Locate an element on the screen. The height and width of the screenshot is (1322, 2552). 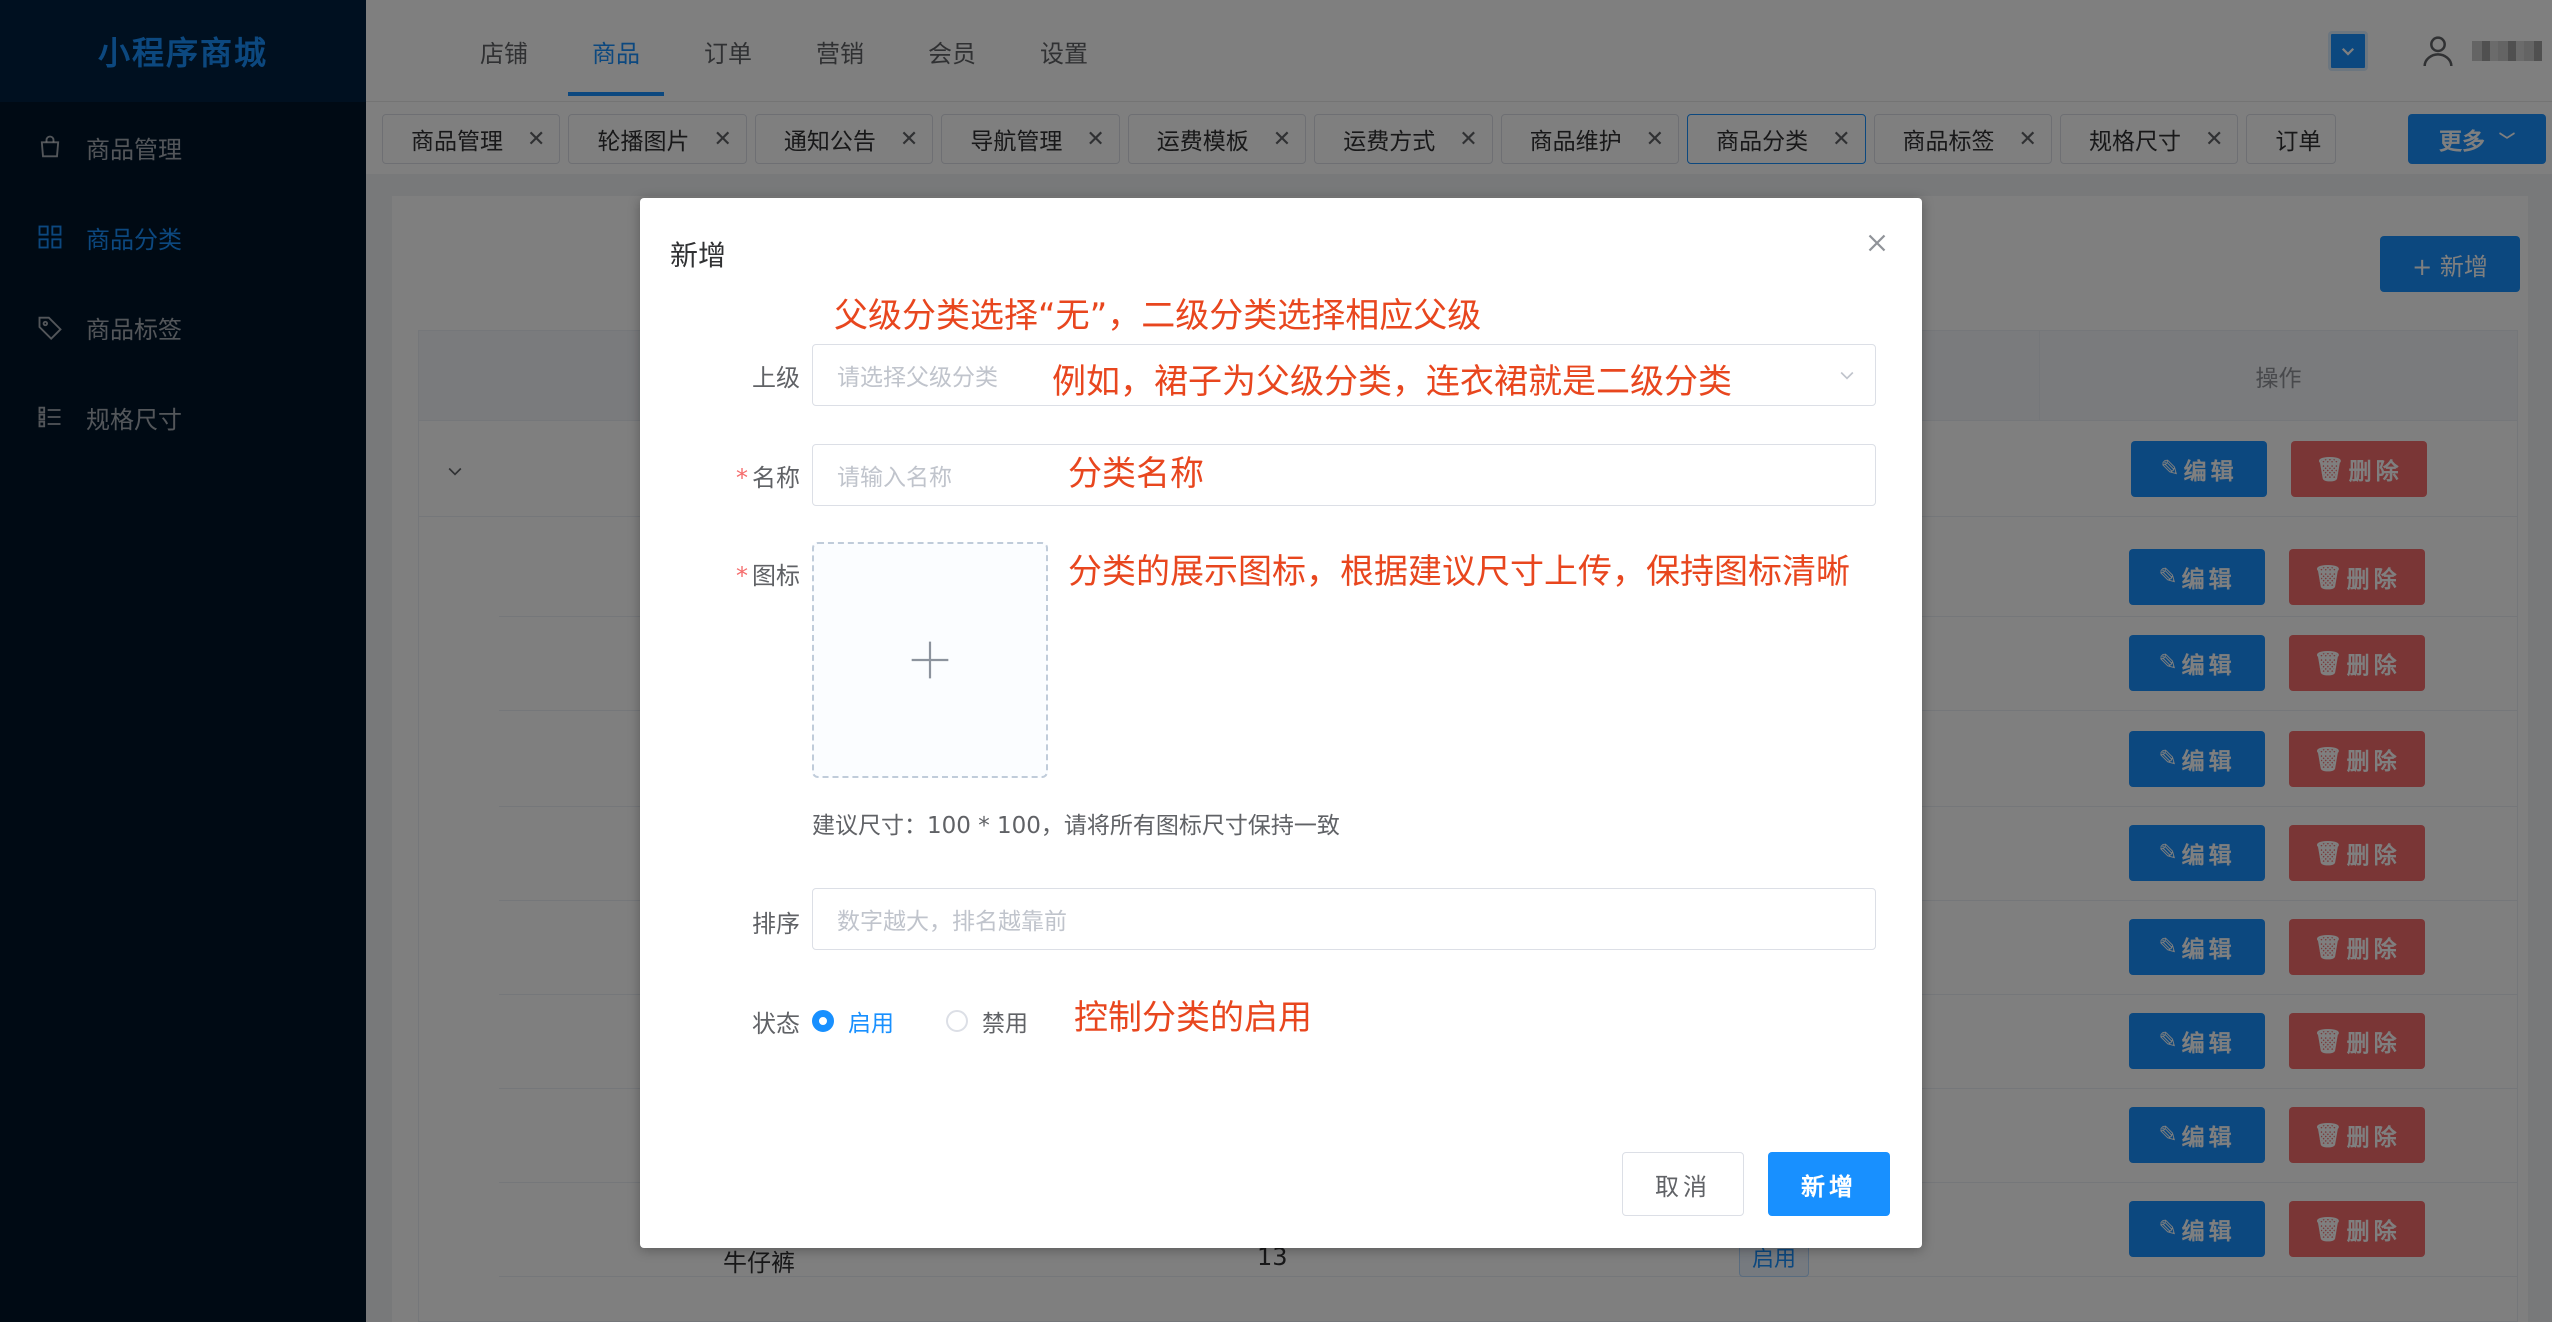
annotation-status: 控制分类的启用 is located at coordinates (1193, 1018).